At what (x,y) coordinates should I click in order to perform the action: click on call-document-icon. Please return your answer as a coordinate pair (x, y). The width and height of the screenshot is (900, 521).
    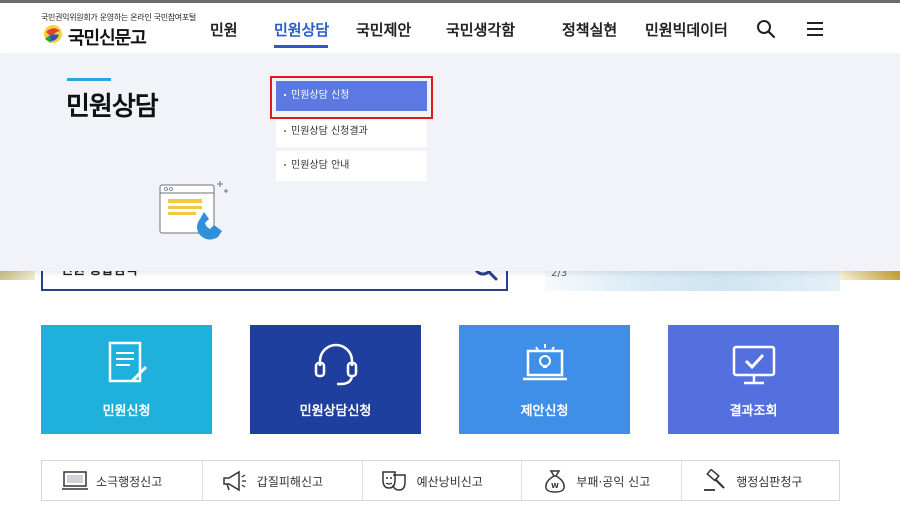
    Looking at the image, I should click on (193, 210).